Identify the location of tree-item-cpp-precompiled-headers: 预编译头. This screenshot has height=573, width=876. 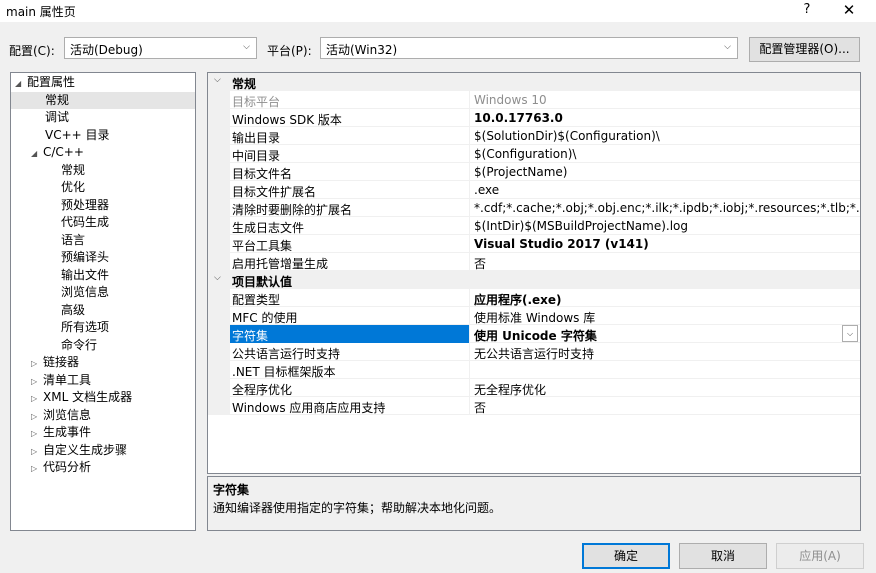
(85, 257).